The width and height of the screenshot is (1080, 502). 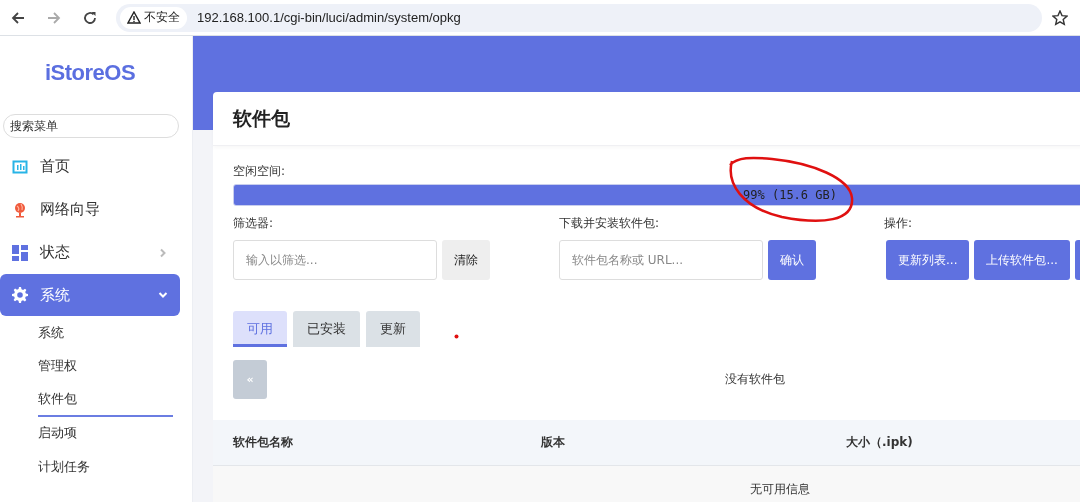 I want to click on chart-icon, so click(x=20, y=166).